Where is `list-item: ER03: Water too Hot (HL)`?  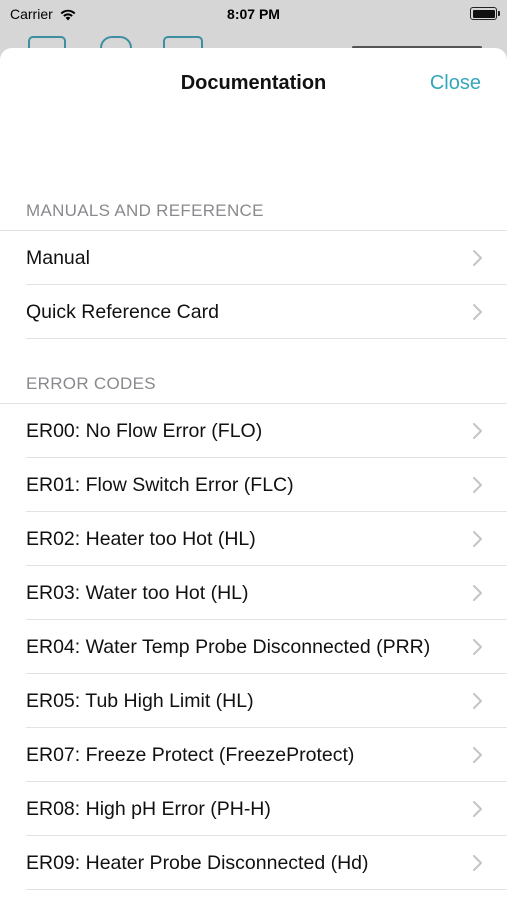 list-item: ER03: Water too Hot (HL) is located at coordinates (253, 593).